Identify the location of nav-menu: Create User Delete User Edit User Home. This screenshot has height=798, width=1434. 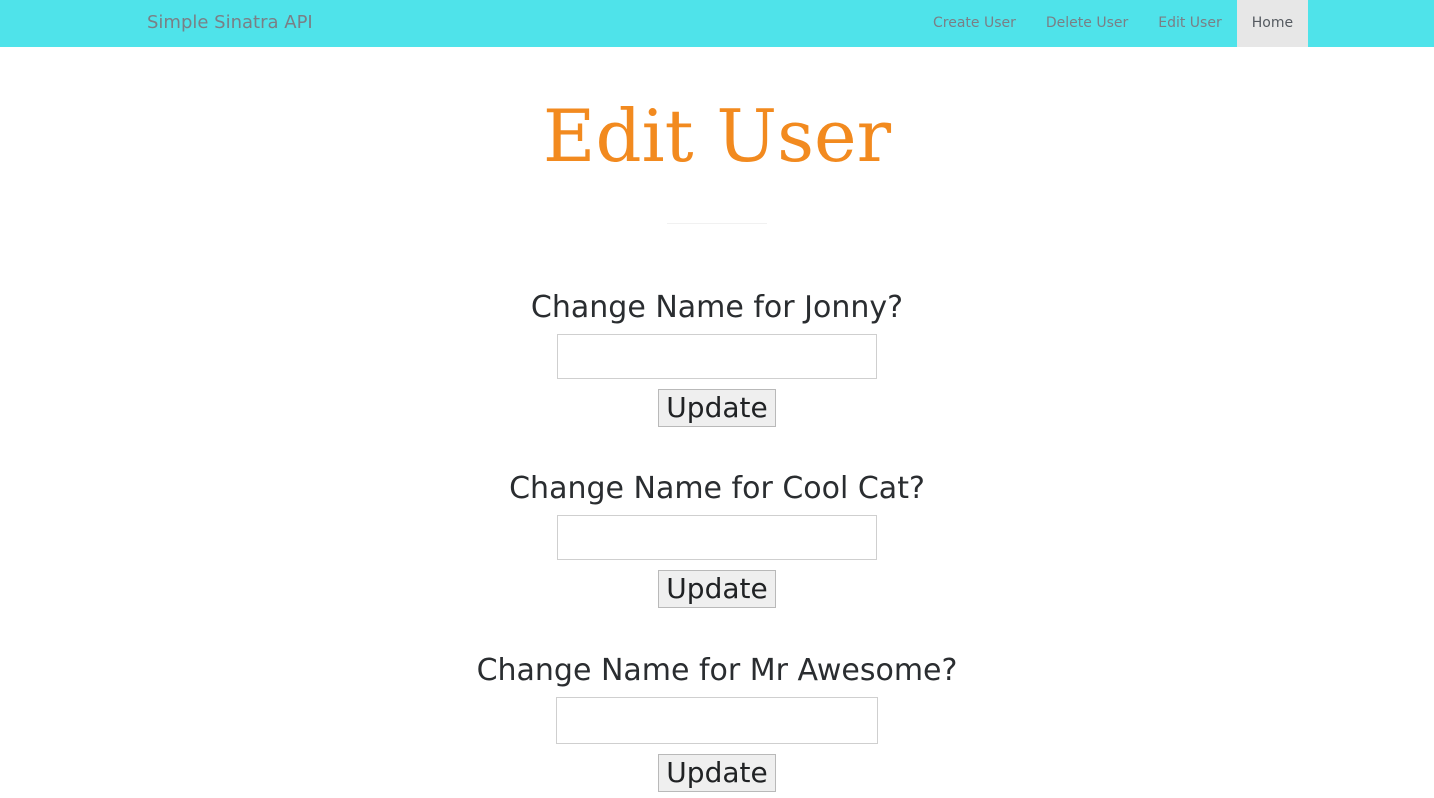
(1113, 23).